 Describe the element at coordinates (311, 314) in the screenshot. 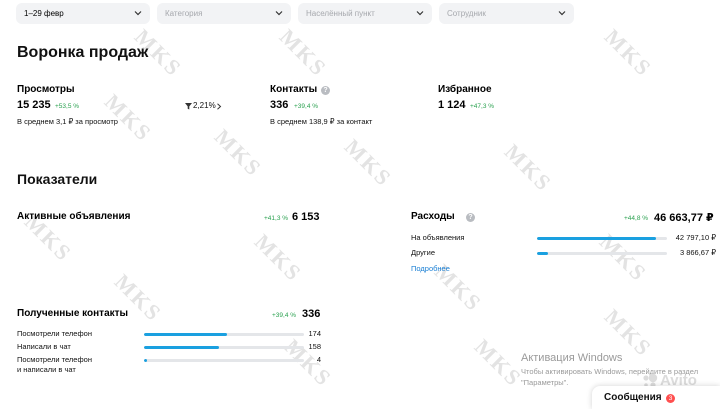

I see `received-contacts-value: 336` at that location.